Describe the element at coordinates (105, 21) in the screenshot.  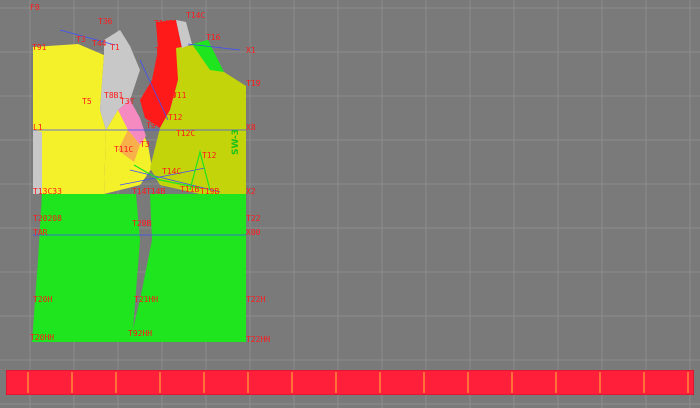
I see `point-label-t36: T36` at that location.